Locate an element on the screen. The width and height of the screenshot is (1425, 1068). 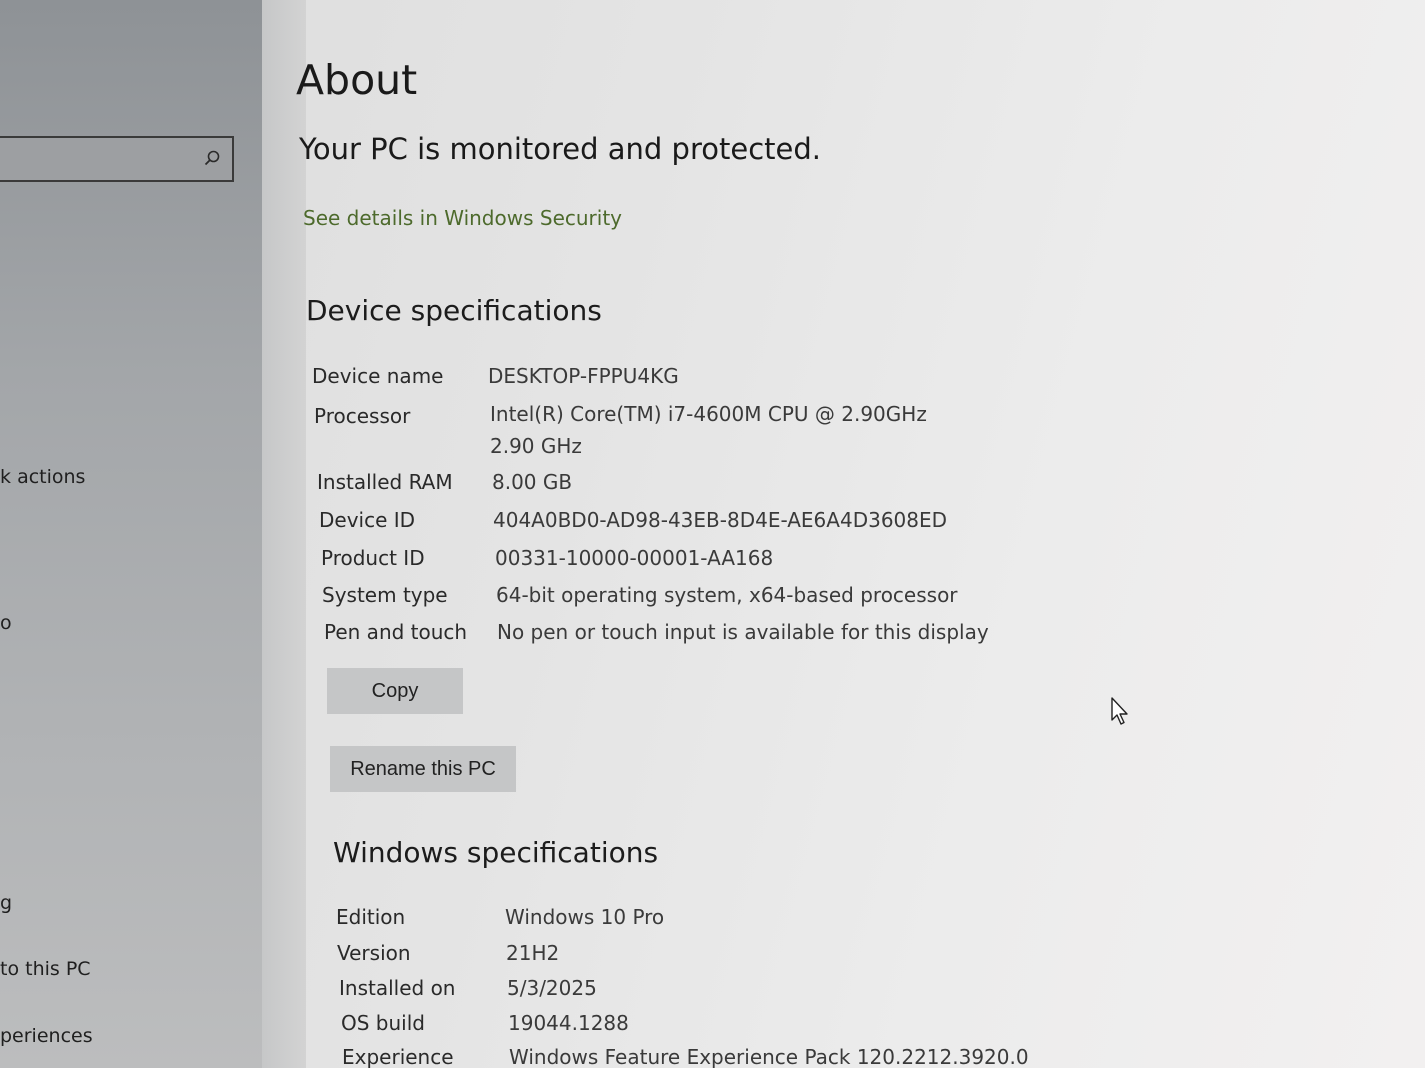
spec-label: Device ID is located at coordinates (367, 520).